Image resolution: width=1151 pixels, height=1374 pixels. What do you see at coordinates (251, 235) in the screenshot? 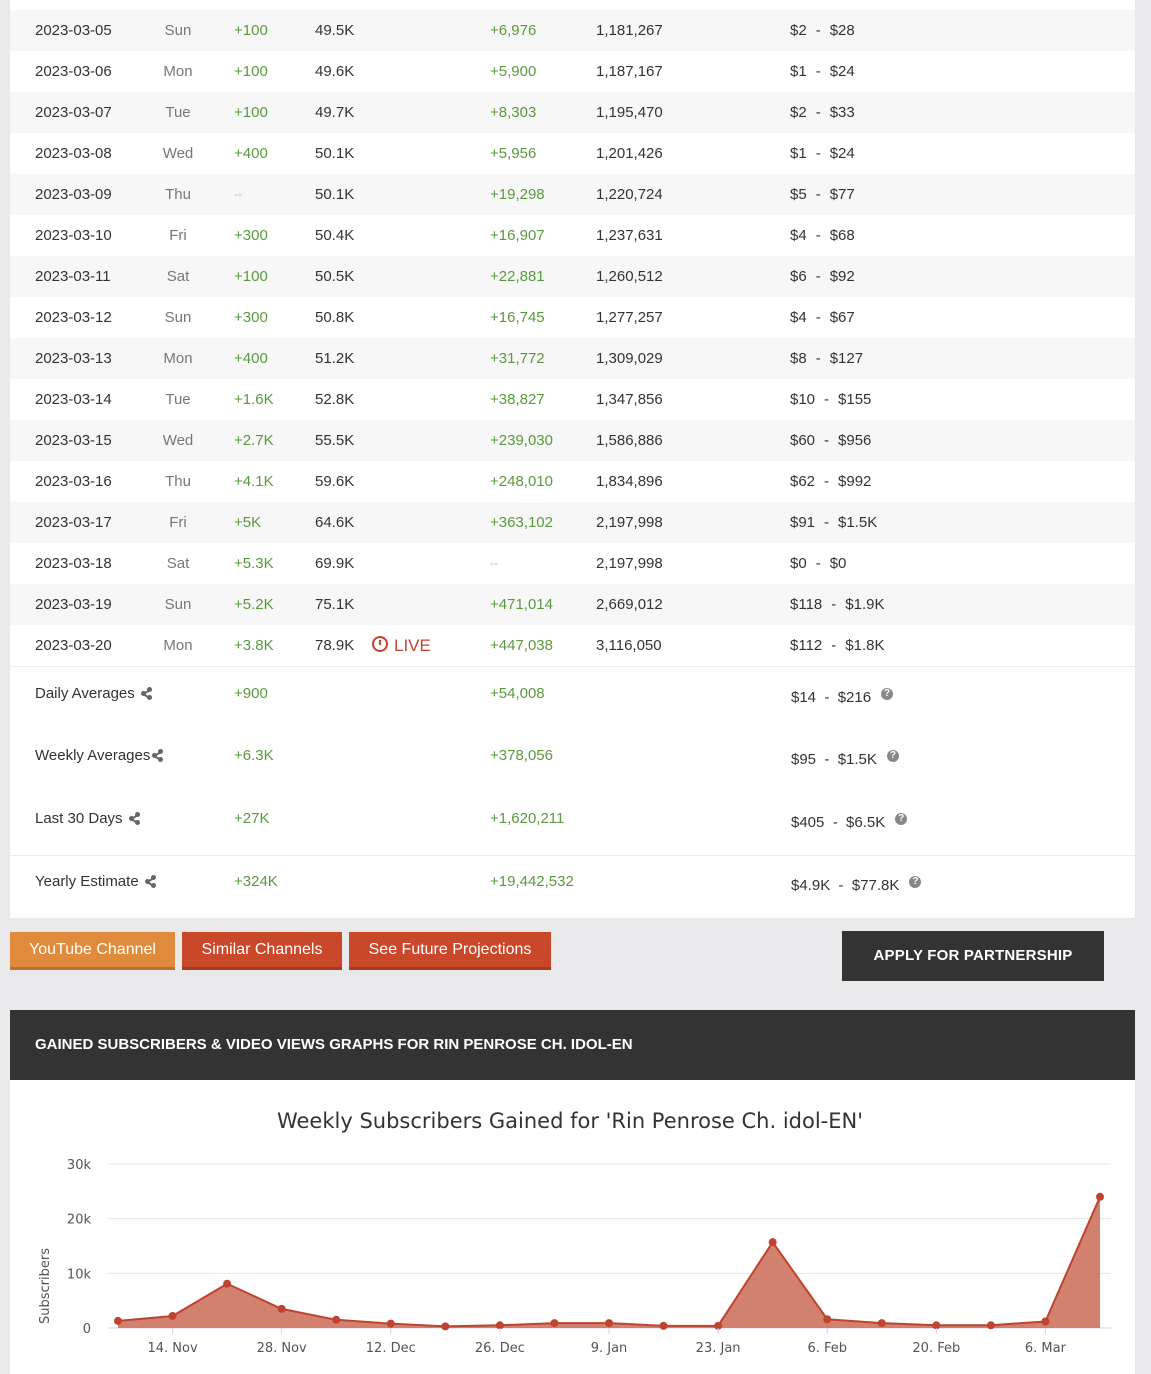
I see `row-subs-change: +300` at bounding box center [251, 235].